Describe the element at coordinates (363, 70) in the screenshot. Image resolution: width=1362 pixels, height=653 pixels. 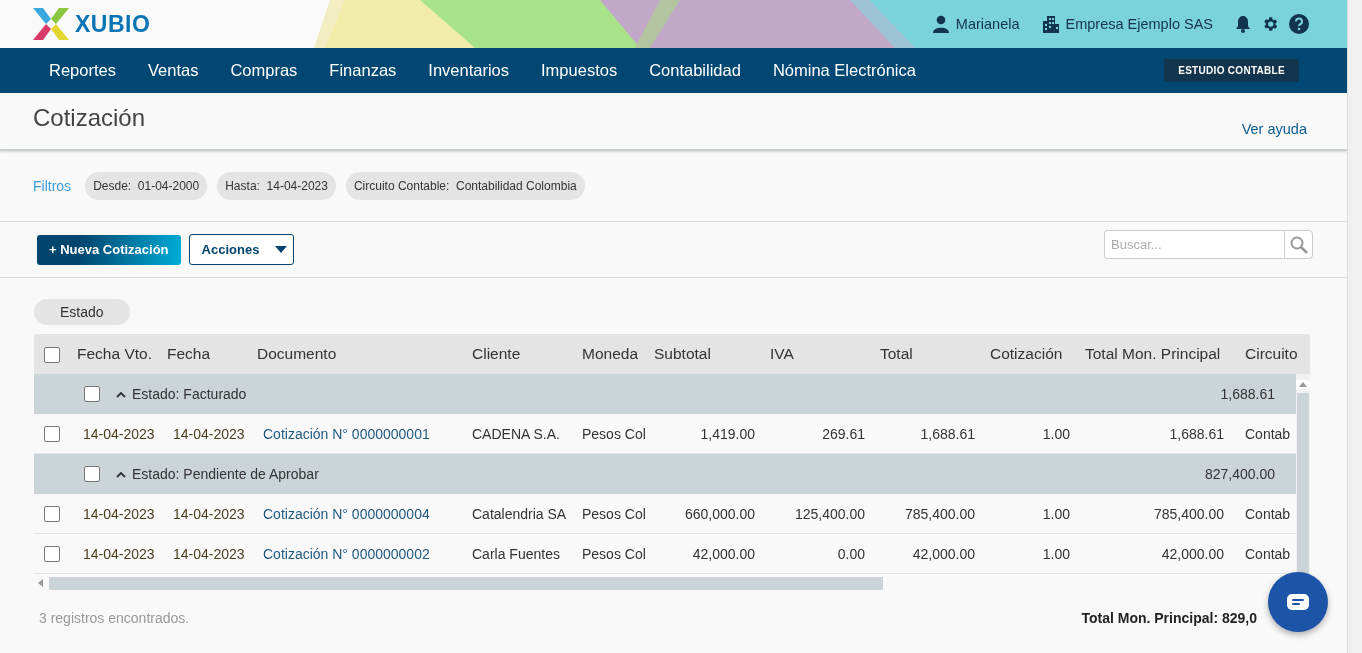
I see `nav-link: Finanzas` at that location.